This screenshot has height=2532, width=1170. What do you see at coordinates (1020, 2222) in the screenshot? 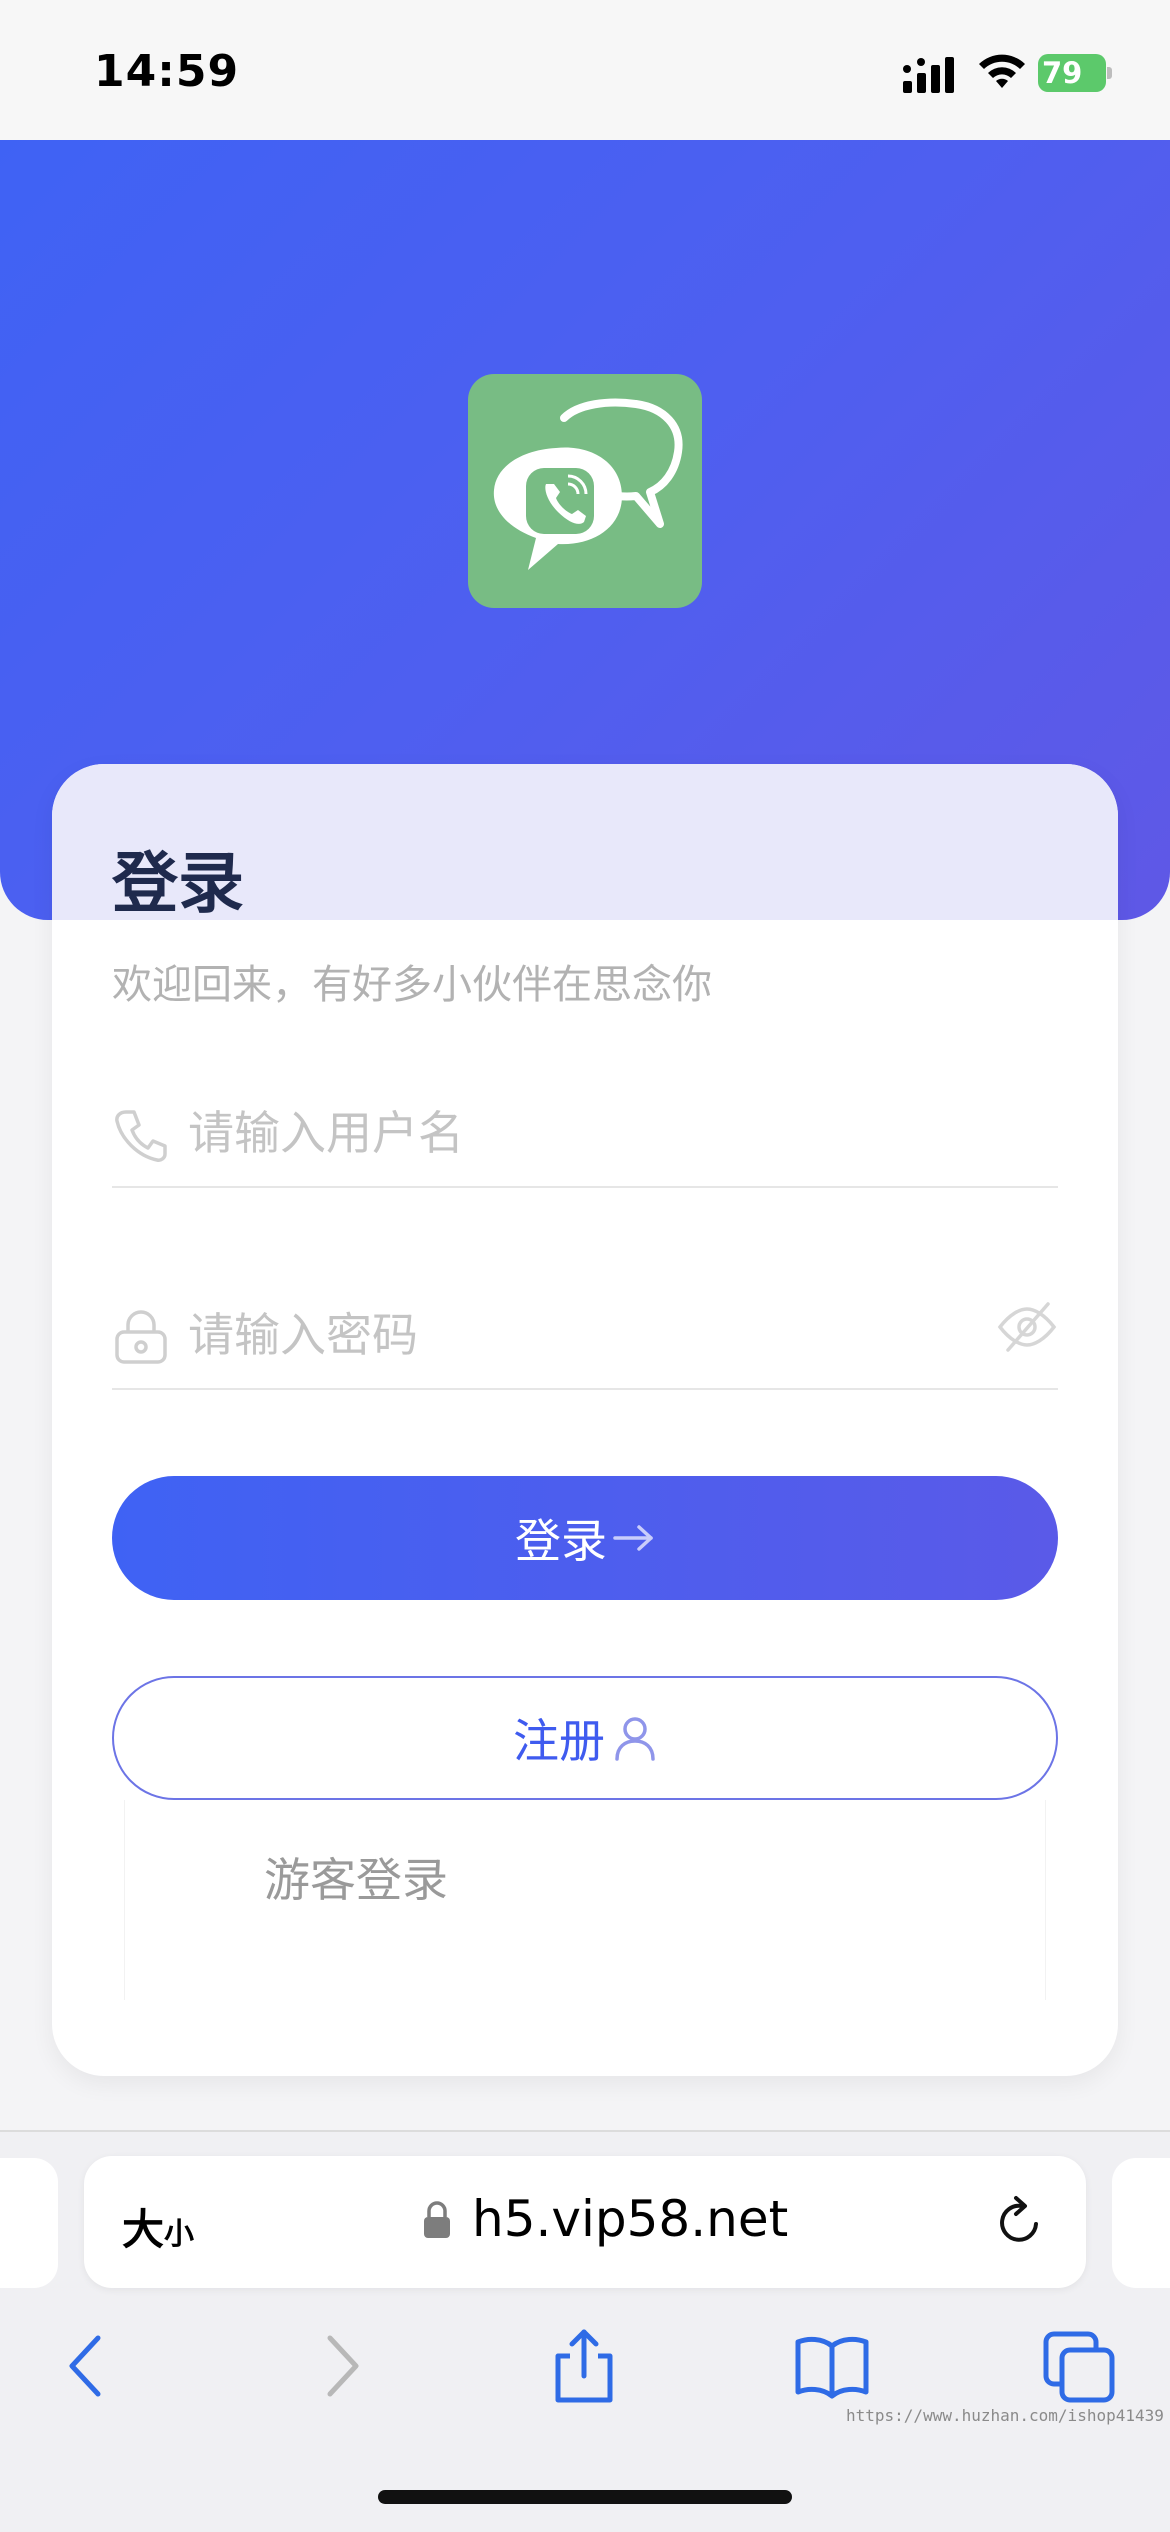
I see `reload-icon` at bounding box center [1020, 2222].